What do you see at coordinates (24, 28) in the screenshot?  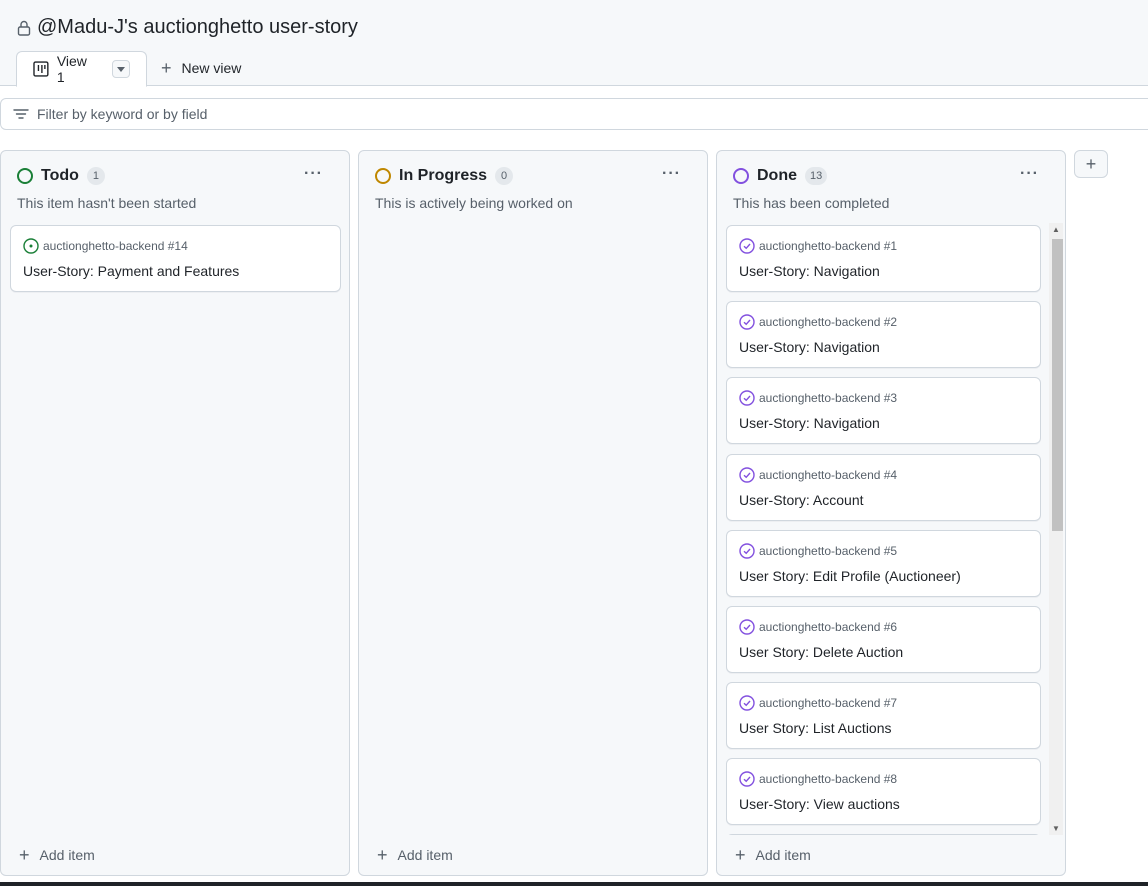 I see `lock-icon` at bounding box center [24, 28].